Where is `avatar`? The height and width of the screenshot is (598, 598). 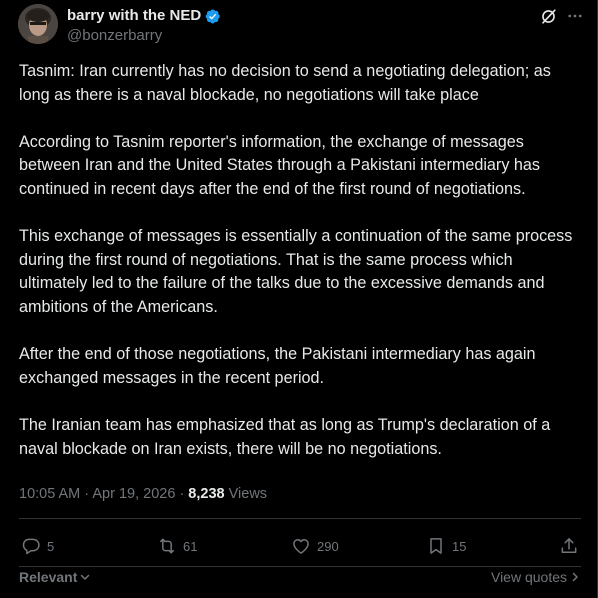 avatar is located at coordinates (38, 24).